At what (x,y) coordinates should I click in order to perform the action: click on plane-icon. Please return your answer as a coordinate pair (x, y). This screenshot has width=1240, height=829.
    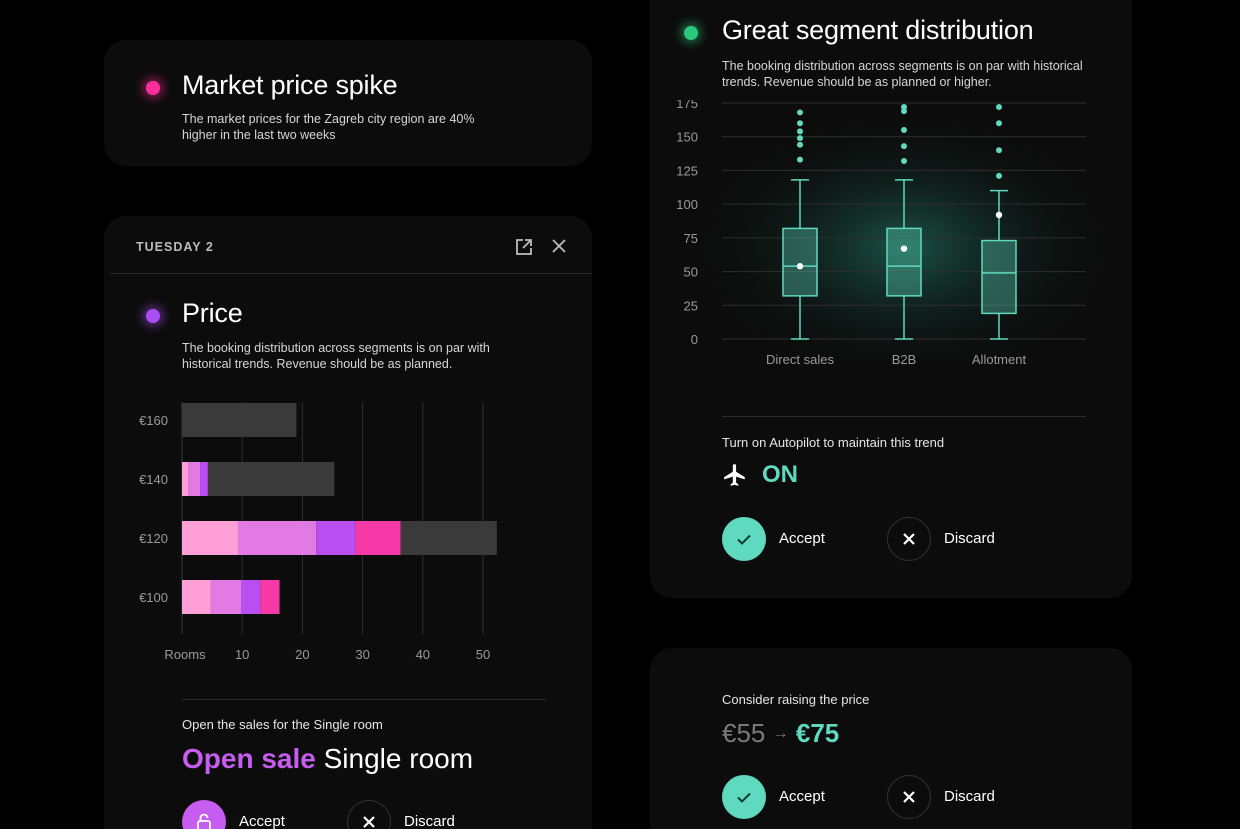
    Looking at the image, I should click on (735, 477).